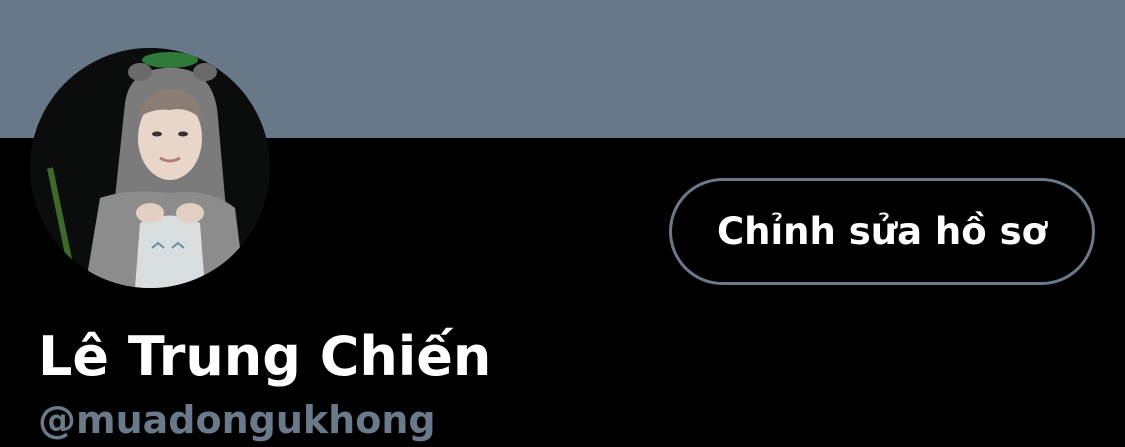  I want to click on avatar-photo, so click(150, 168).